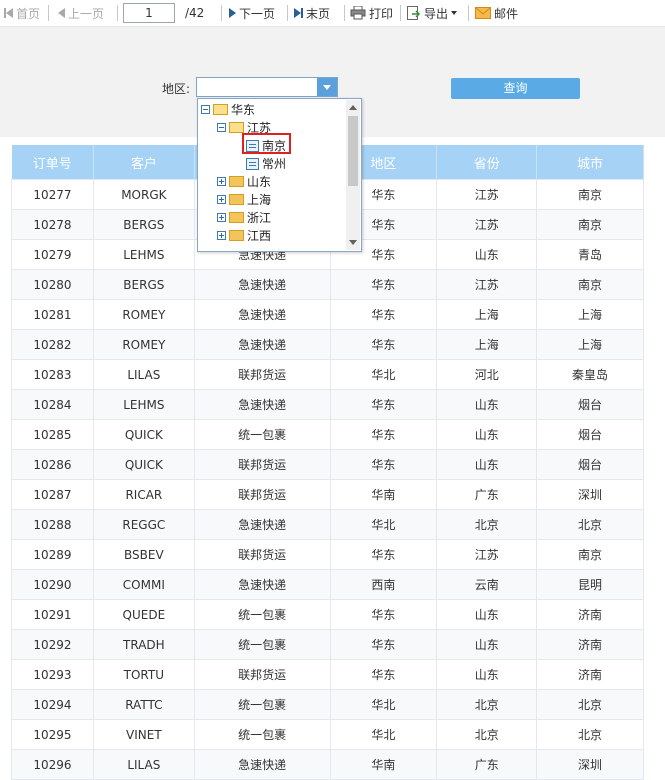  Describe the element at coordinates (590, 162) in the screenshot. I see `column-header: 城市` at that location.